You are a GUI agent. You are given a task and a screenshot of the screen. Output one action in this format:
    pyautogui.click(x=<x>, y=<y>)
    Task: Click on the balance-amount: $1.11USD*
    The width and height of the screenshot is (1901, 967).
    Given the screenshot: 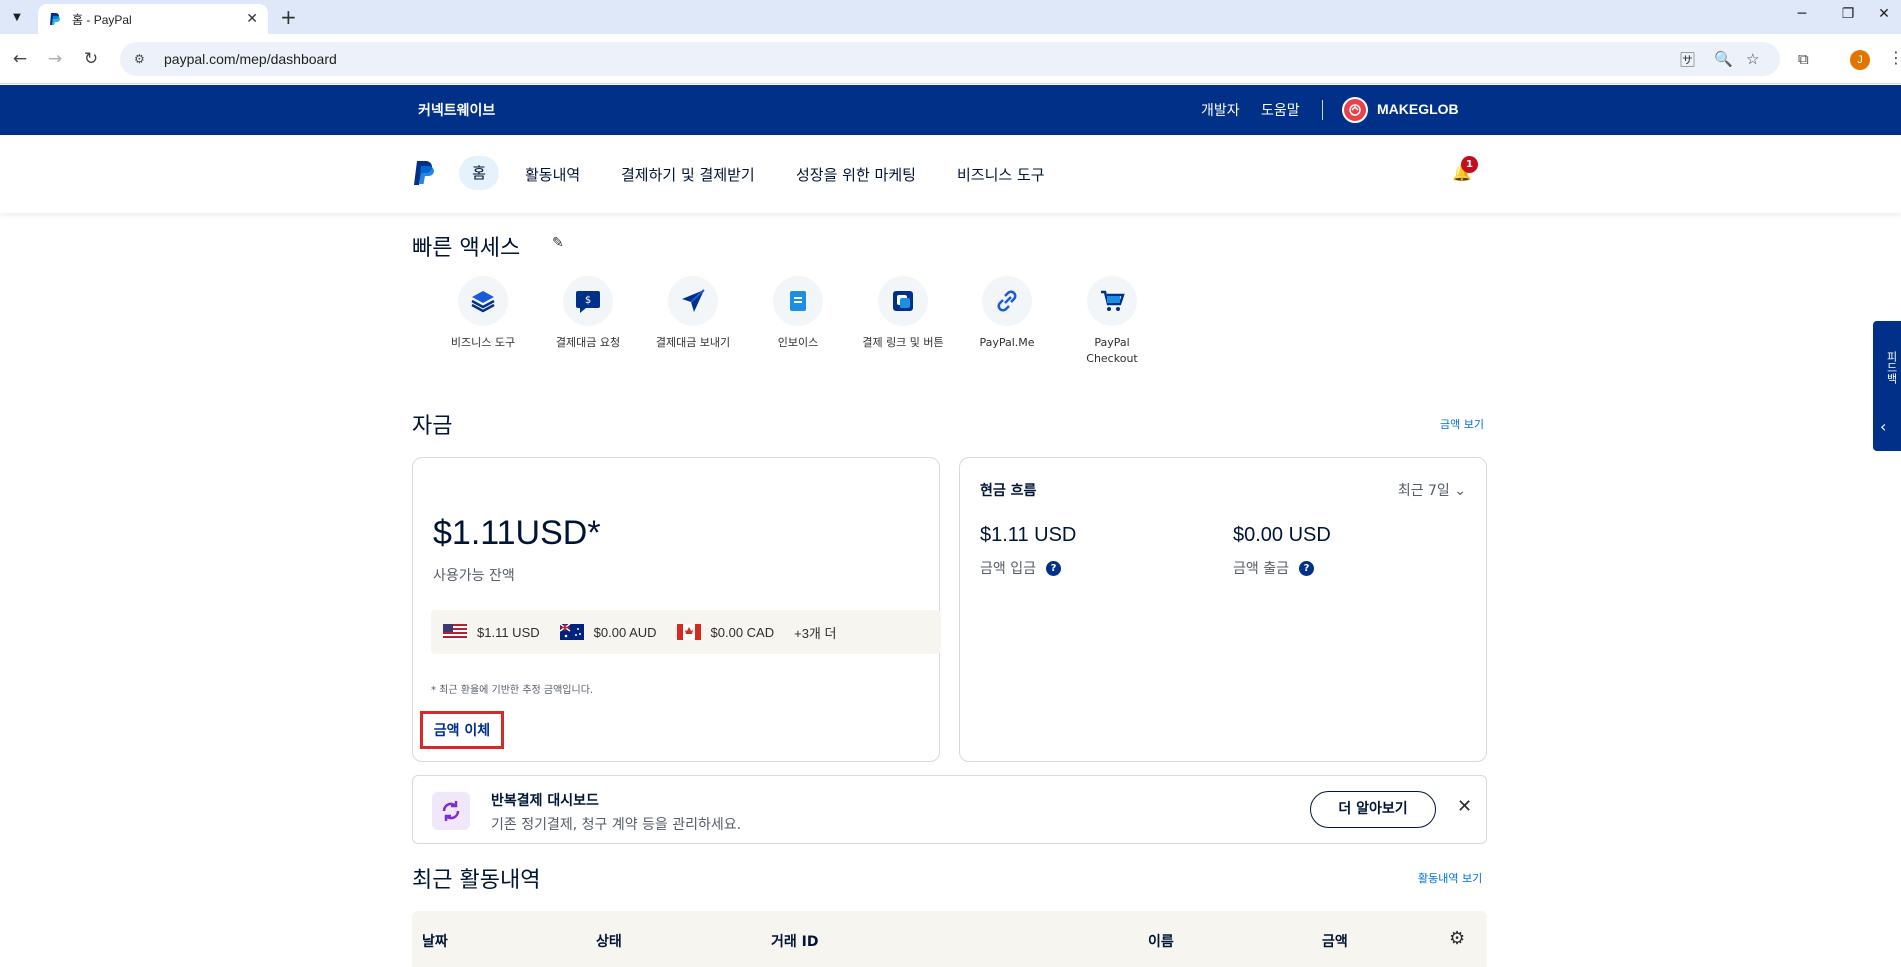 What is the action you would take?
    pyautogui.click(x=517, y=533)
    